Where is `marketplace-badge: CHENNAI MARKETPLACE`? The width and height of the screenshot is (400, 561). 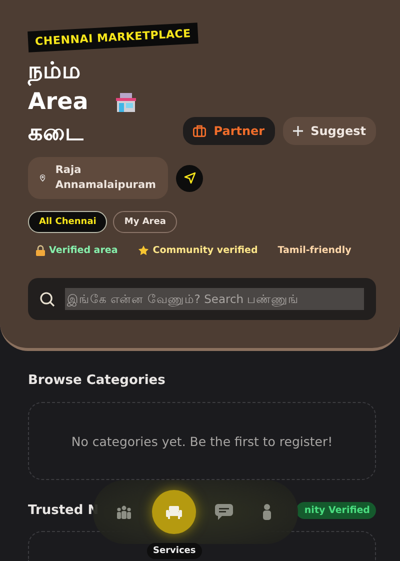 marketplace-badge: CHENNAI MARKETPLACE is located at coordinates (113, 37).